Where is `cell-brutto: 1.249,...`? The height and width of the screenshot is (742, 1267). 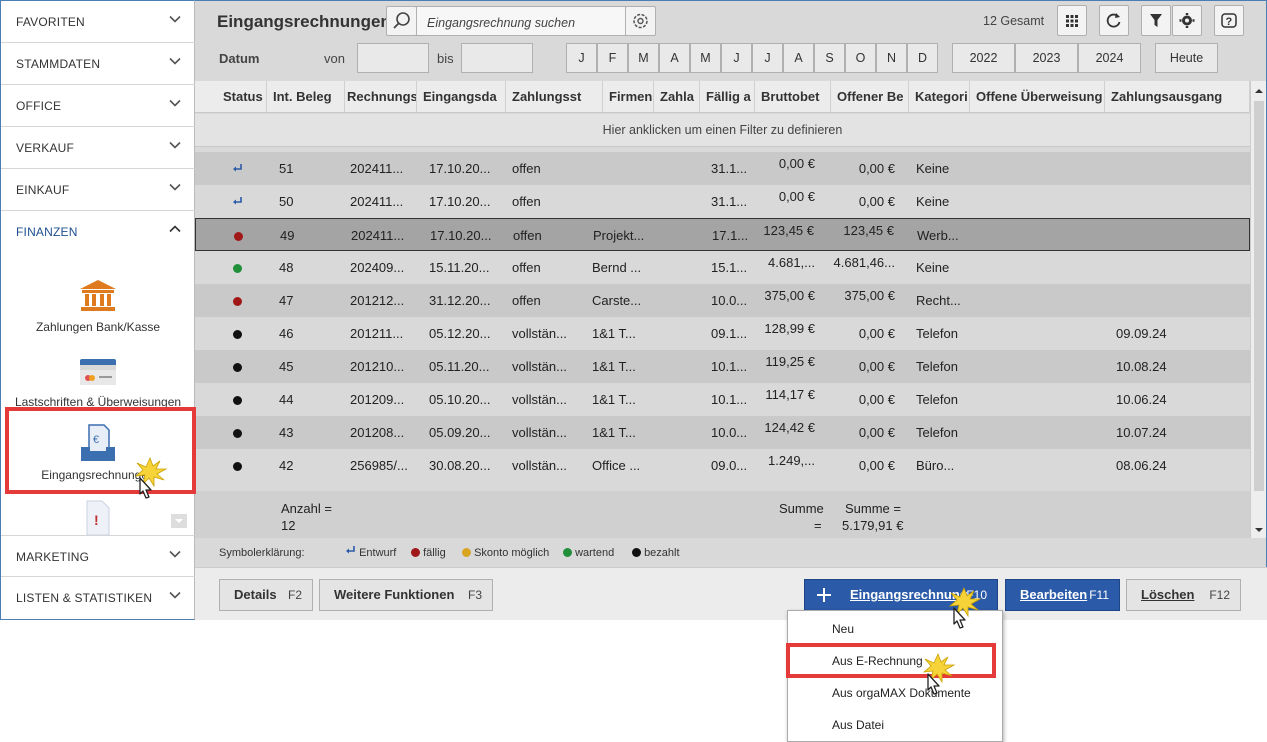 cell-brutto: 1.249,... is located at coordinates (791, 460).